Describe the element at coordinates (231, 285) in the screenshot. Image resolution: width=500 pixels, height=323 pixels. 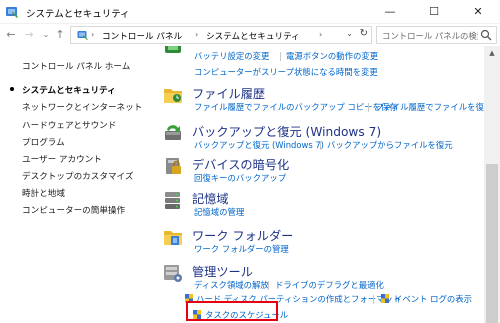
I see `free-up-disk-space-link: ディスク領域の解放` at that location.